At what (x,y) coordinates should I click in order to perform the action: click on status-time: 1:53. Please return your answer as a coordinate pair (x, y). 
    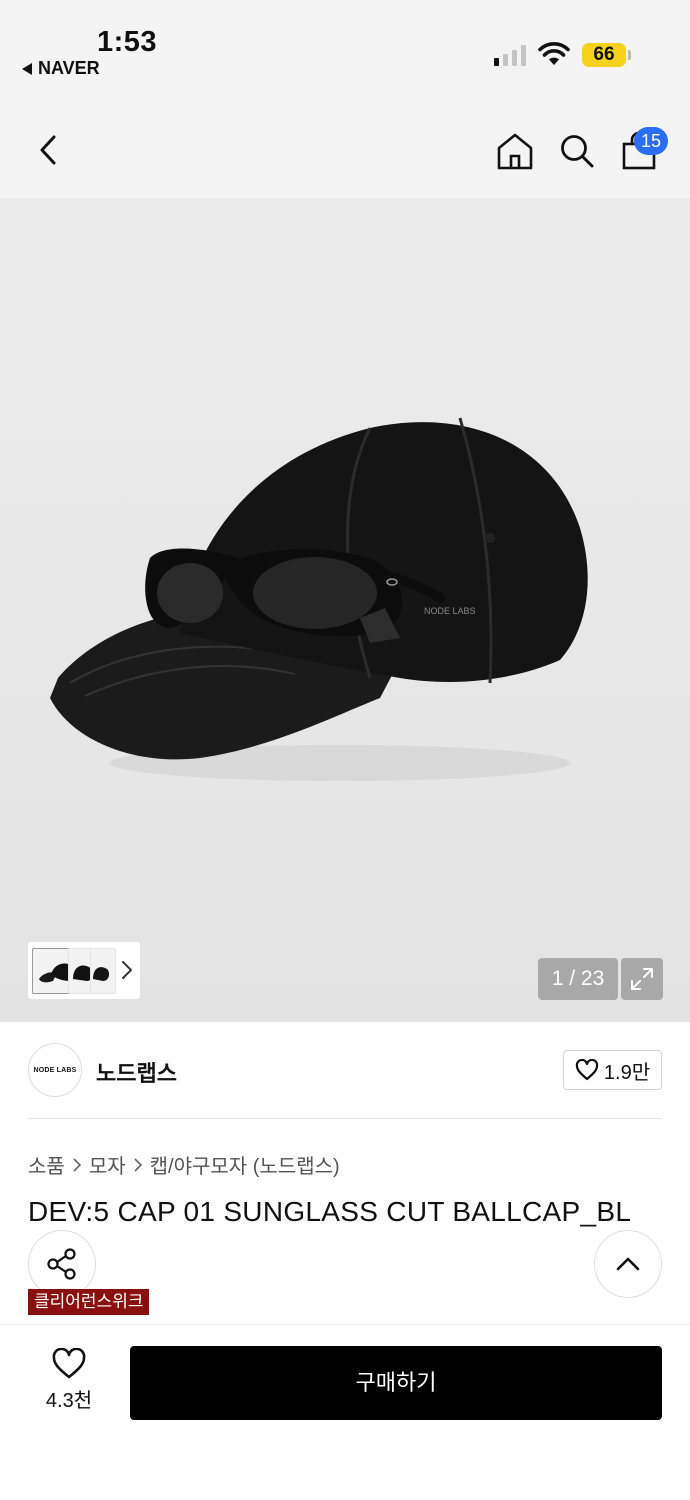
    Looking at the image, I should click on (127, 42).